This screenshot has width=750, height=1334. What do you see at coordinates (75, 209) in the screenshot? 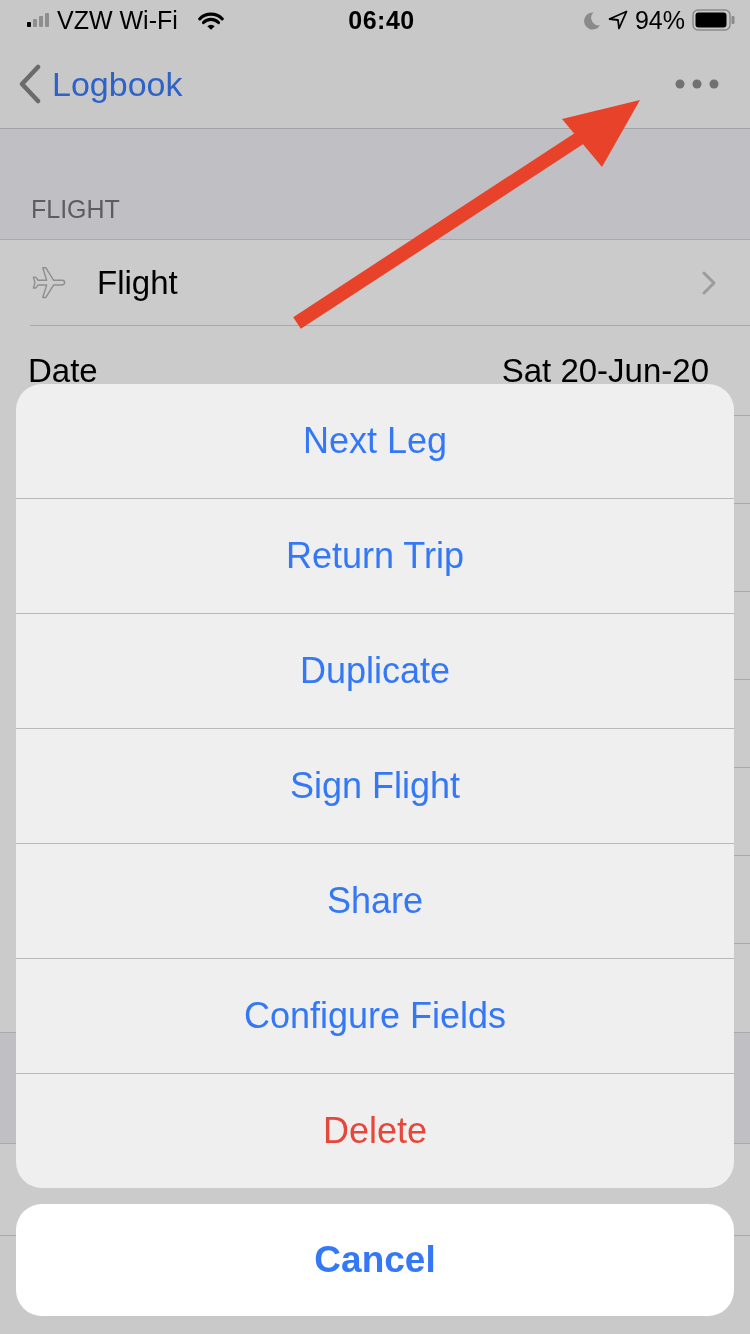
I see `section-header: FLIGHT` at bounding box center [75, 209].